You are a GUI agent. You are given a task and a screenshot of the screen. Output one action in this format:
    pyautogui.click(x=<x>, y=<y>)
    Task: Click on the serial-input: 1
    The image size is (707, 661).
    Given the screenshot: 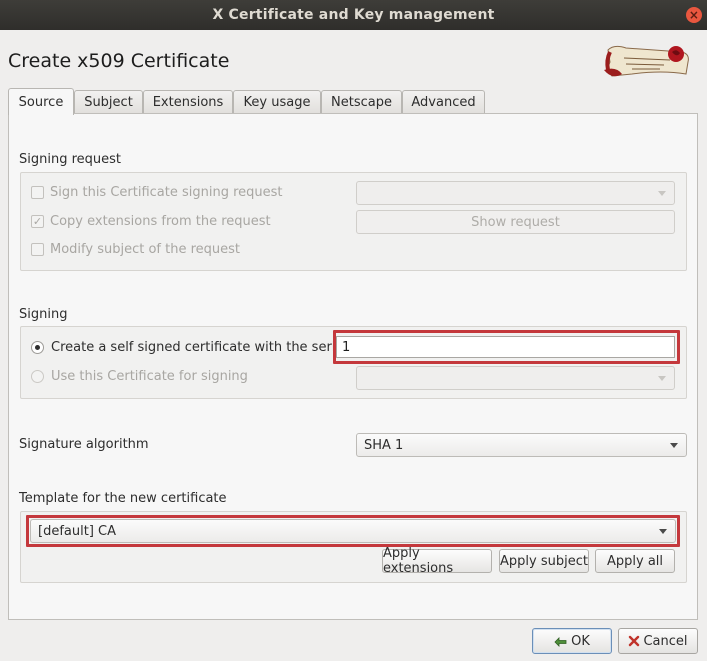 What is the action you would take?
    pyautogui.click(x=505, y=347)
    